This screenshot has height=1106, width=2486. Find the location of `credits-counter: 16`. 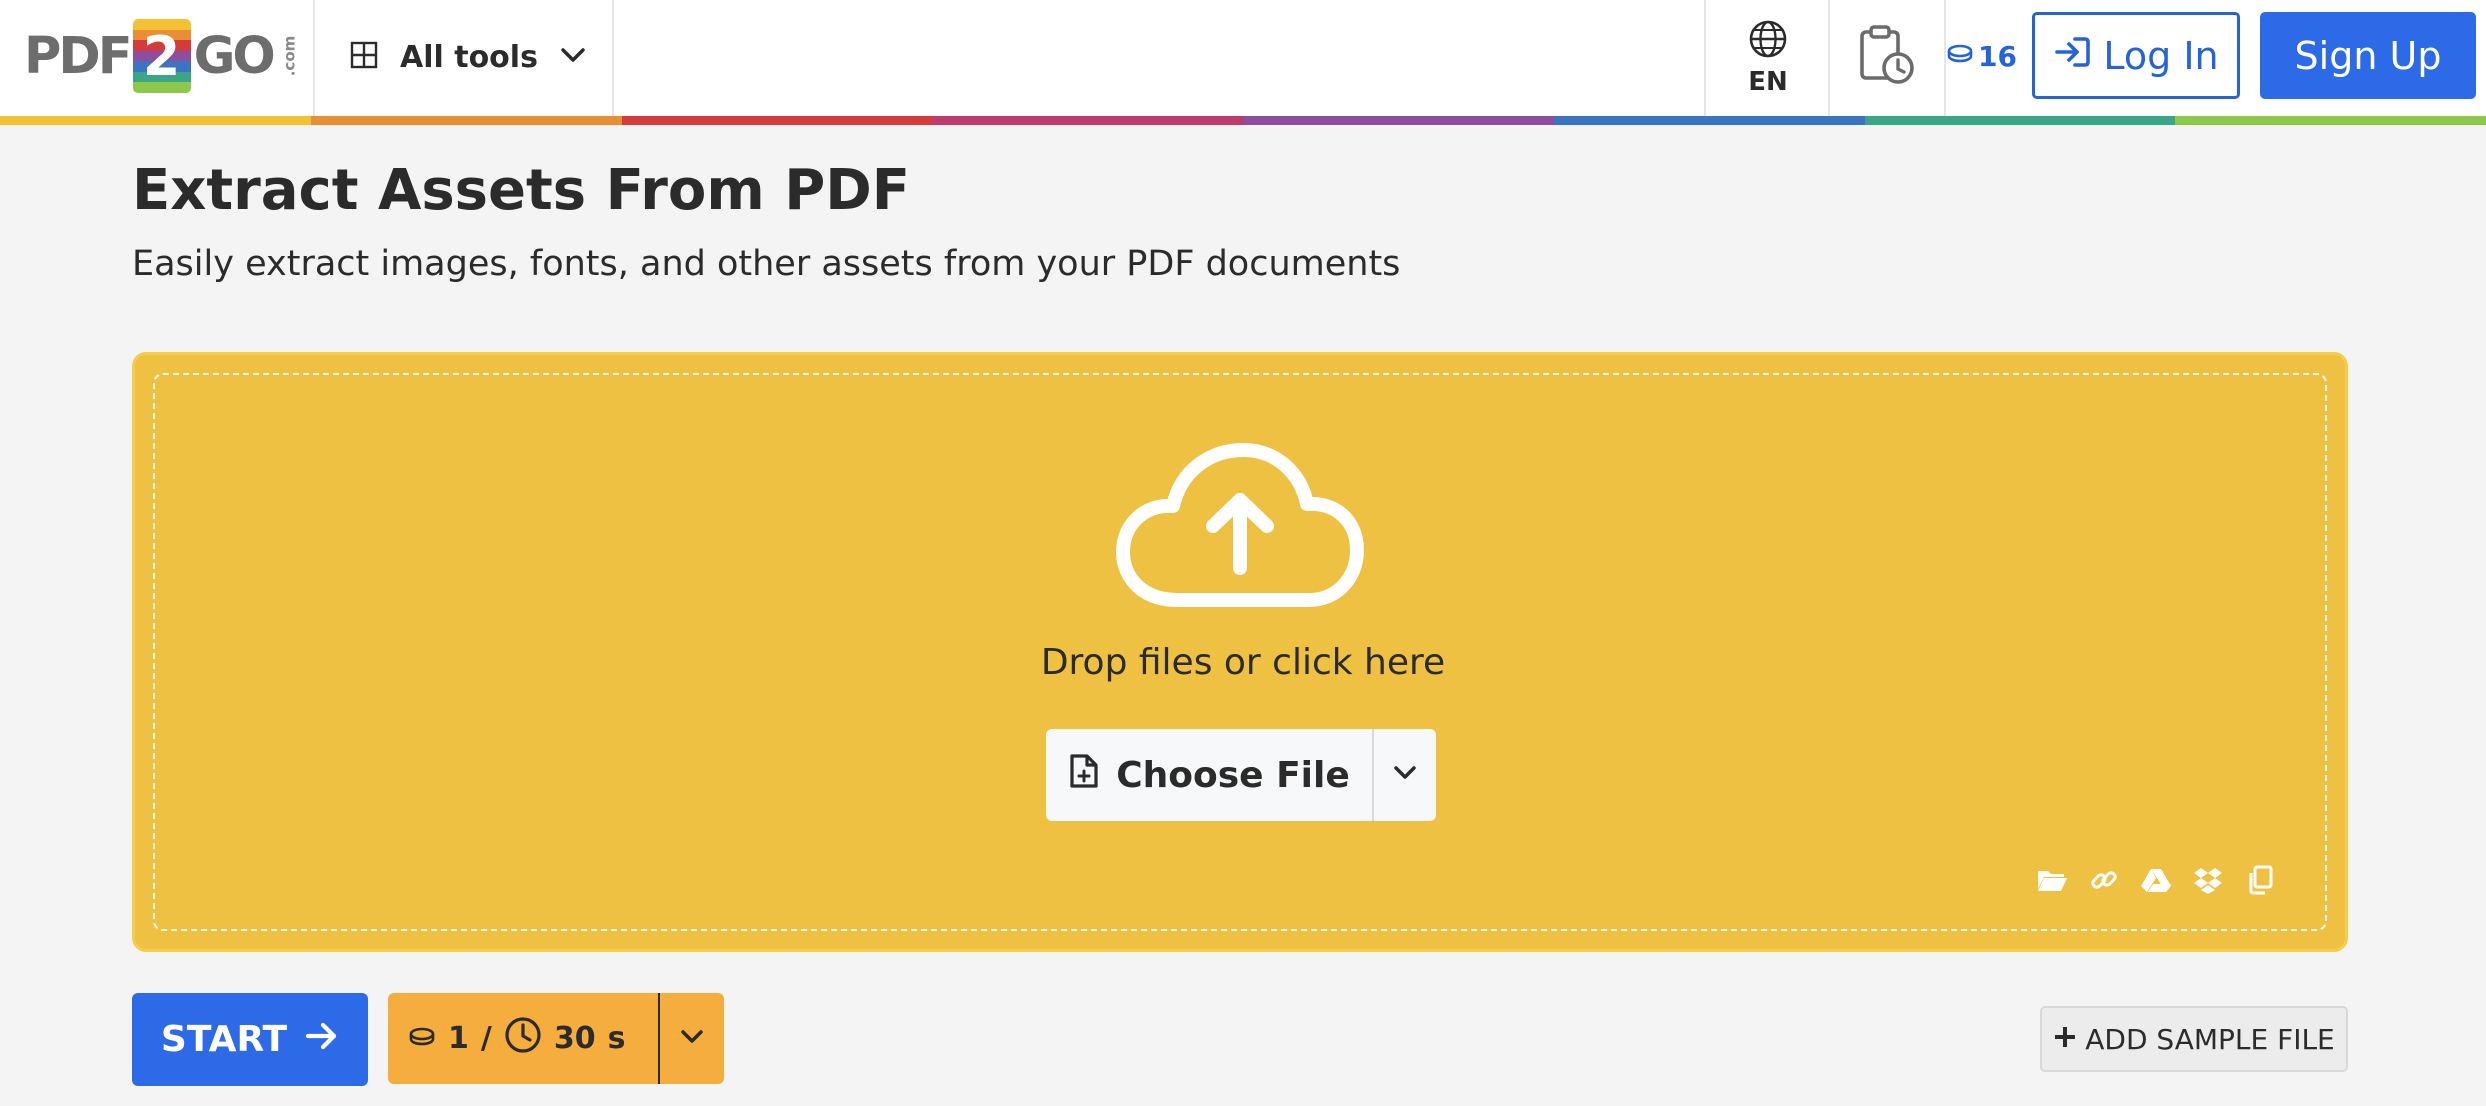

credits-counter: 16 is located at coordinates (1981, 56).